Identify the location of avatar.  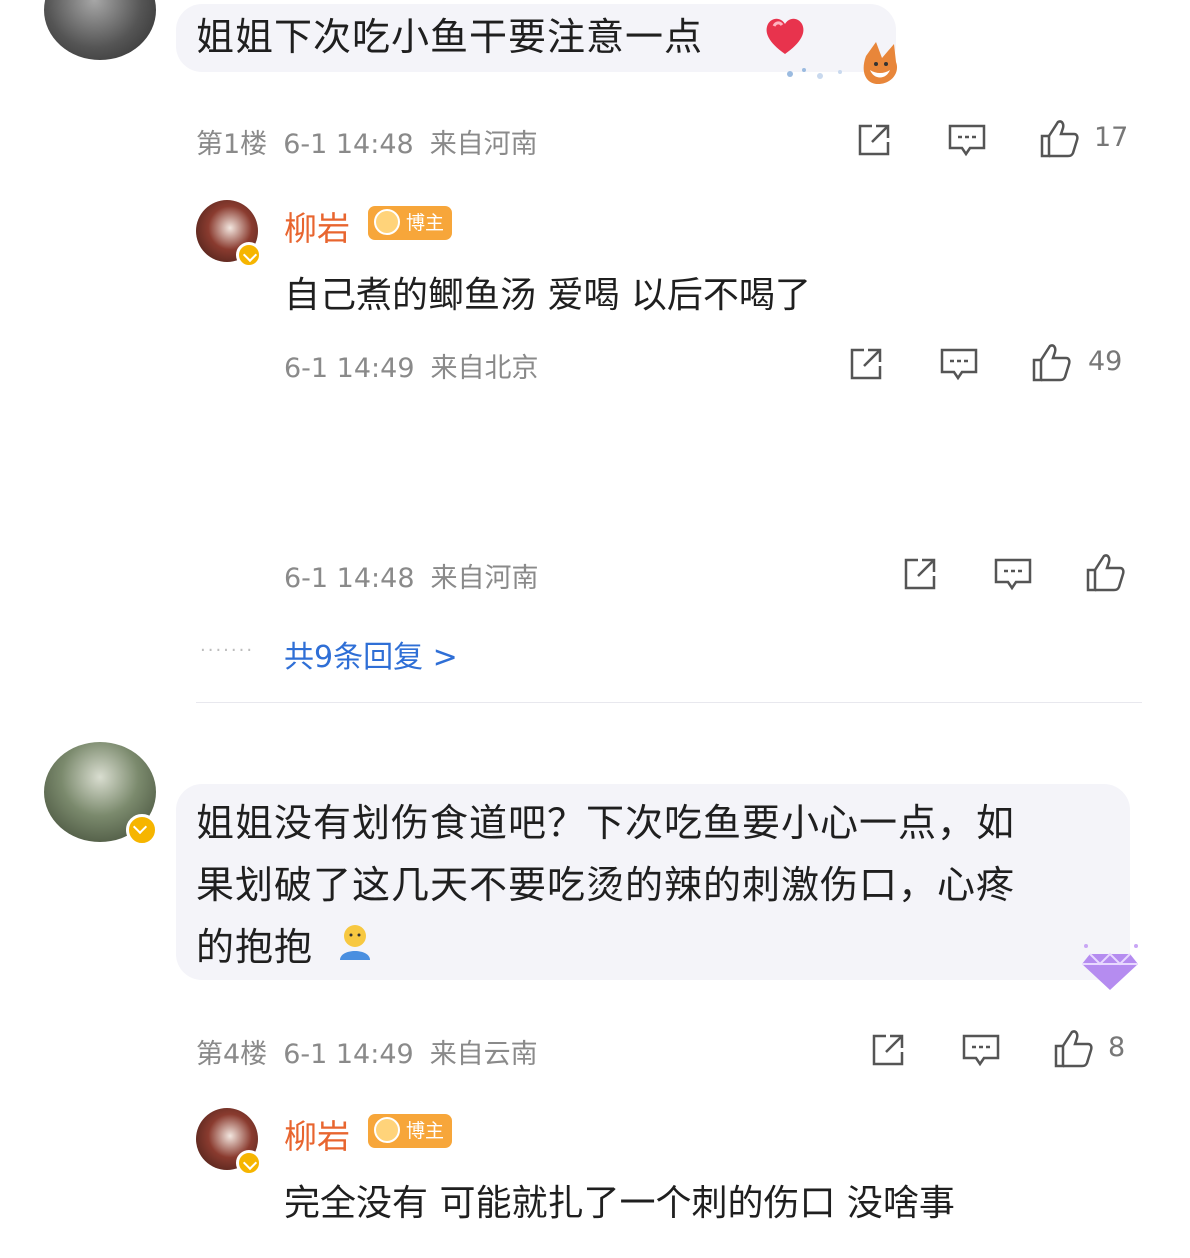
(100, 30).